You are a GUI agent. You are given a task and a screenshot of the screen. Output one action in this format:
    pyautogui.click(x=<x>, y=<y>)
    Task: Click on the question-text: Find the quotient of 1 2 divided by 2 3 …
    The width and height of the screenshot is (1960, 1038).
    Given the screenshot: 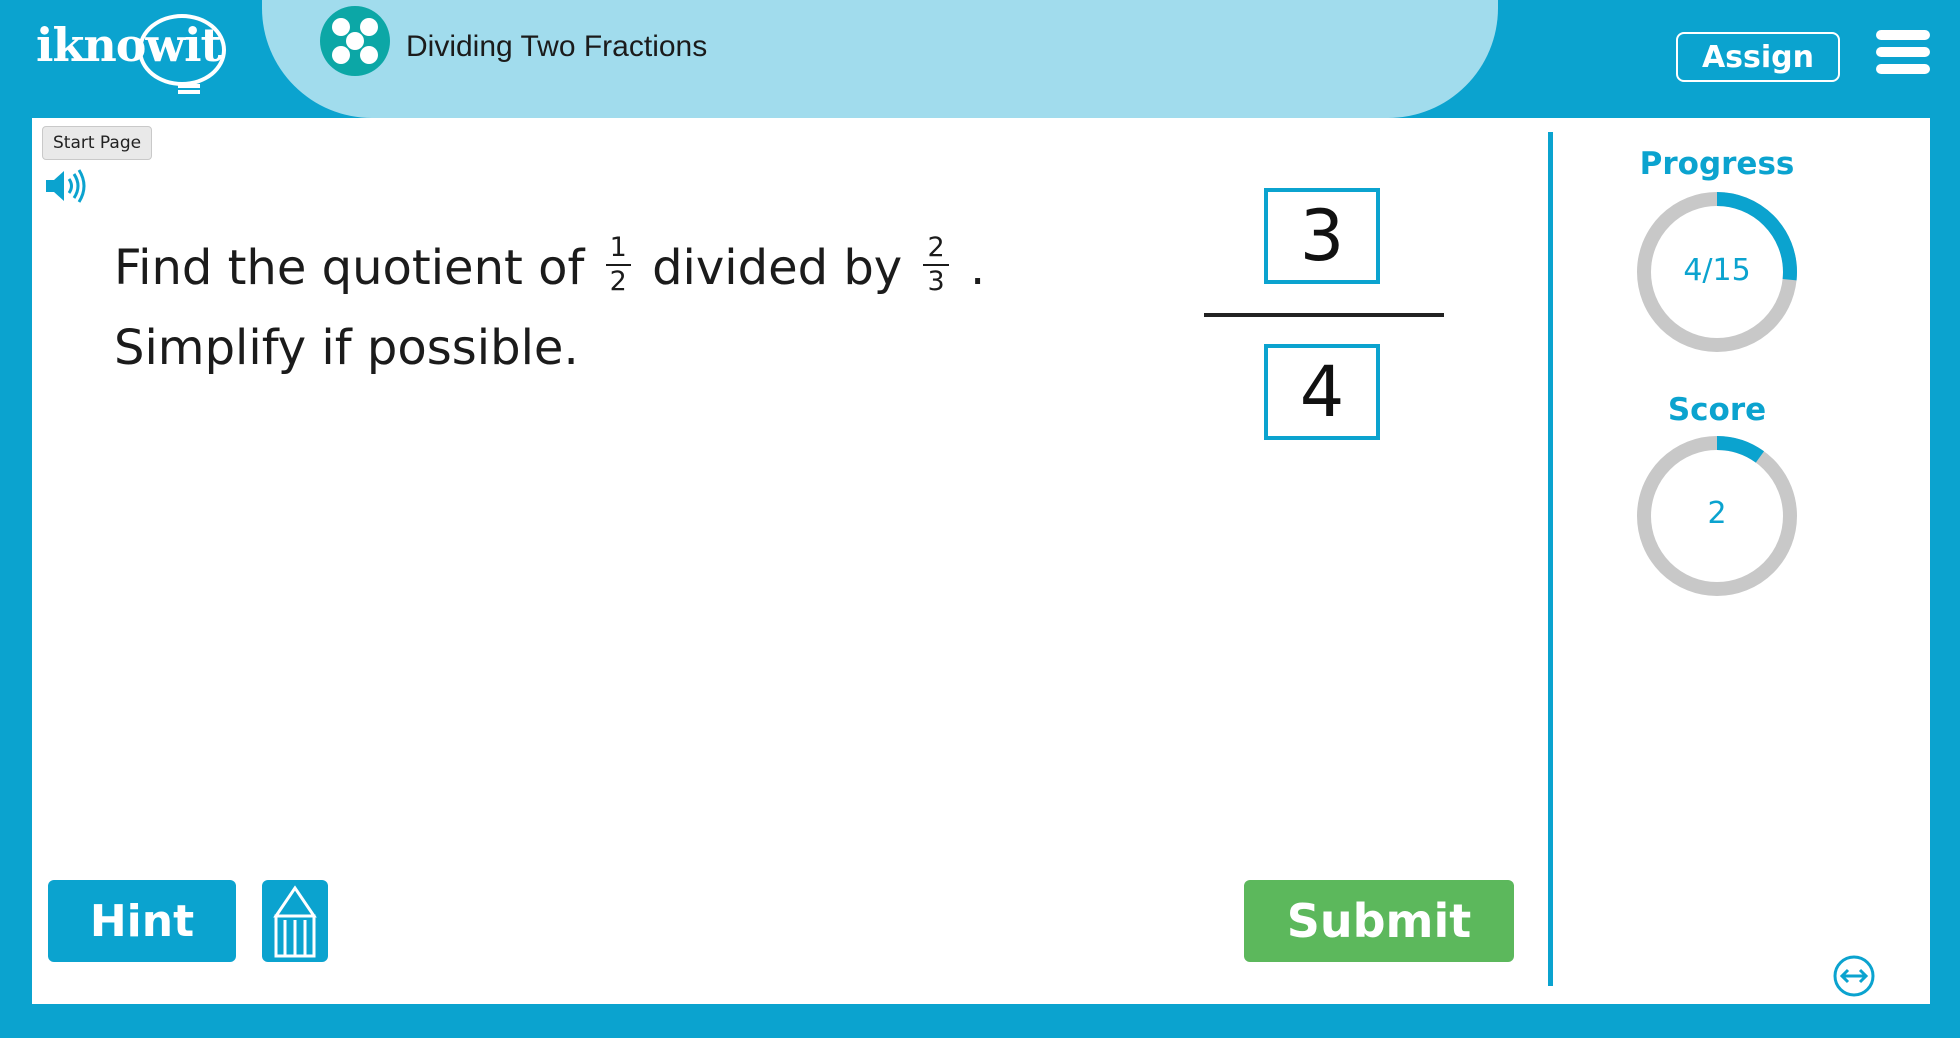 What is the action you would take?
    pyautogui.click(x=549, y=308)
    